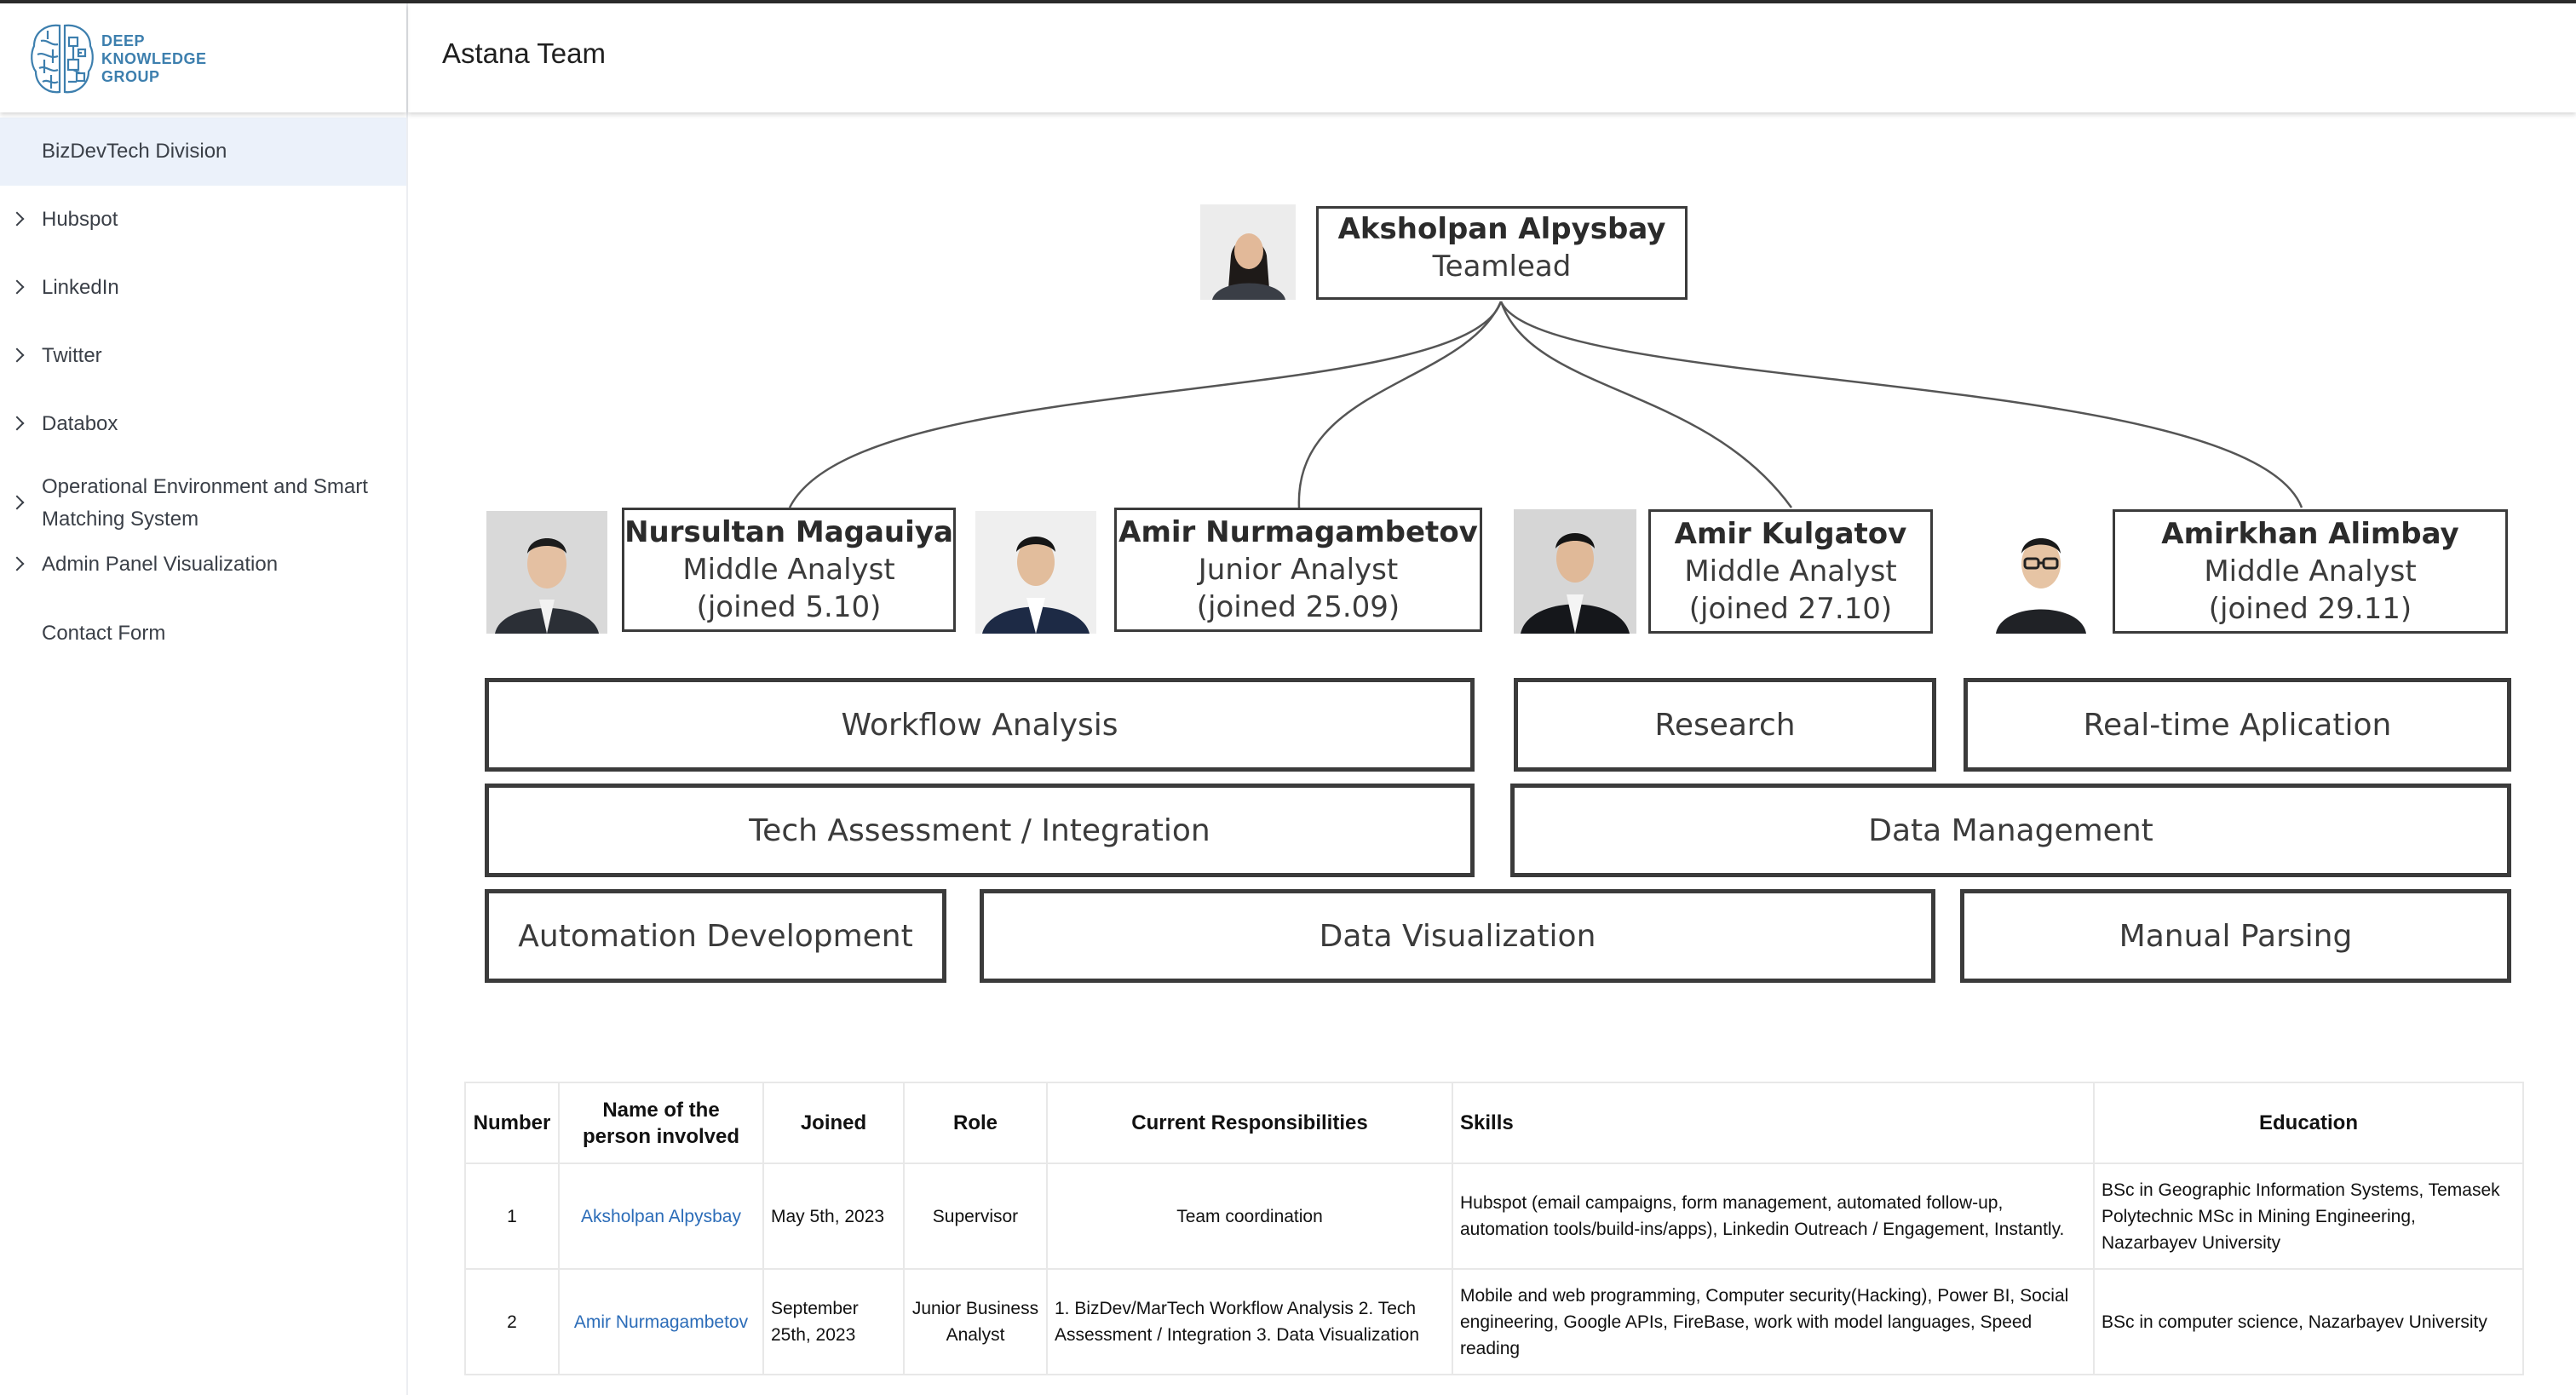 The width and height of the screenshot is (2576, 1395). I want to click on logo-wordmark: DEEP KNOWLEDGE GROUP, so click(154, 59).